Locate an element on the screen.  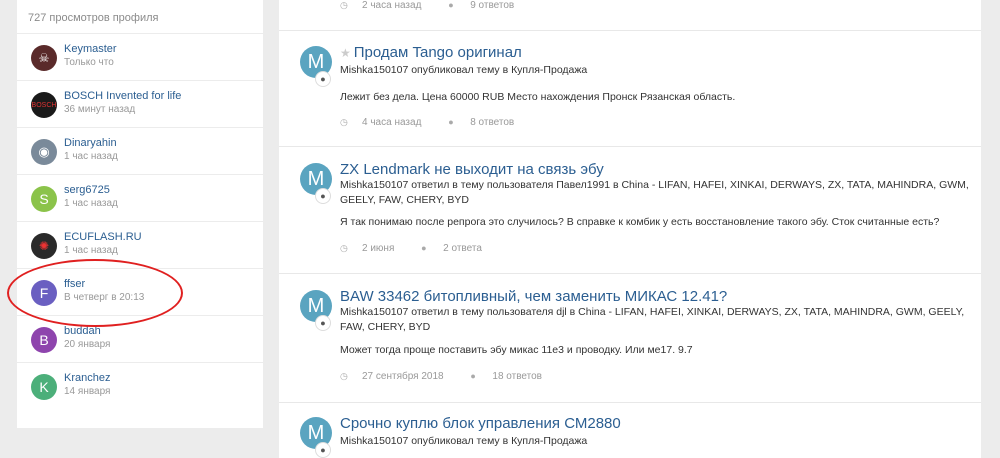
avatar: ◉ is located at coordinates (44, 152).